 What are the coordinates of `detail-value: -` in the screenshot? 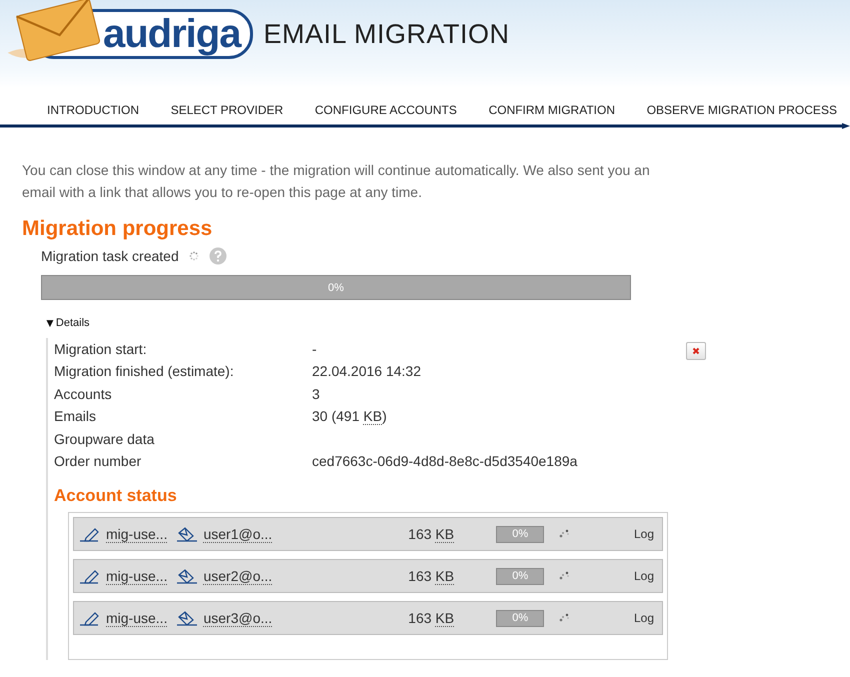 It's located at (315, 349).